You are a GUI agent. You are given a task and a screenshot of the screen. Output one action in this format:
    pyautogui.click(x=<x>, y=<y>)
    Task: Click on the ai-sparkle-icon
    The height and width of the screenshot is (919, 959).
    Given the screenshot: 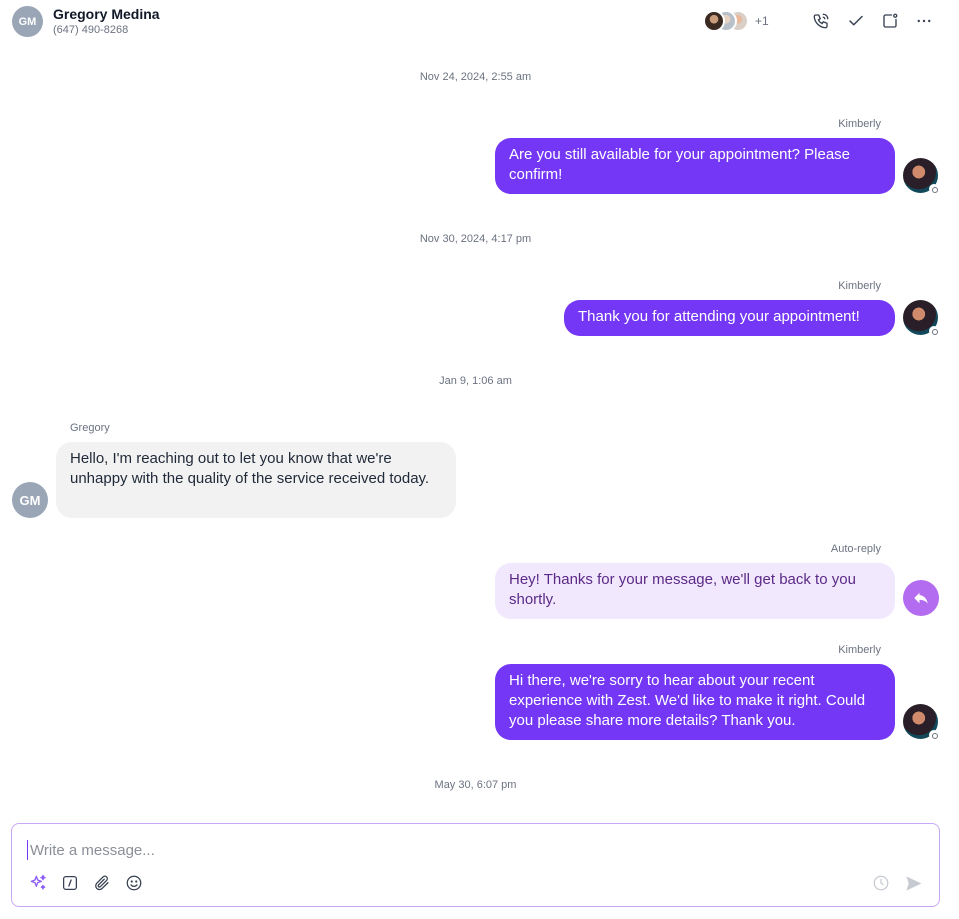 What is the action you would take?
    pyautogui.click(x=38, y=883)
    